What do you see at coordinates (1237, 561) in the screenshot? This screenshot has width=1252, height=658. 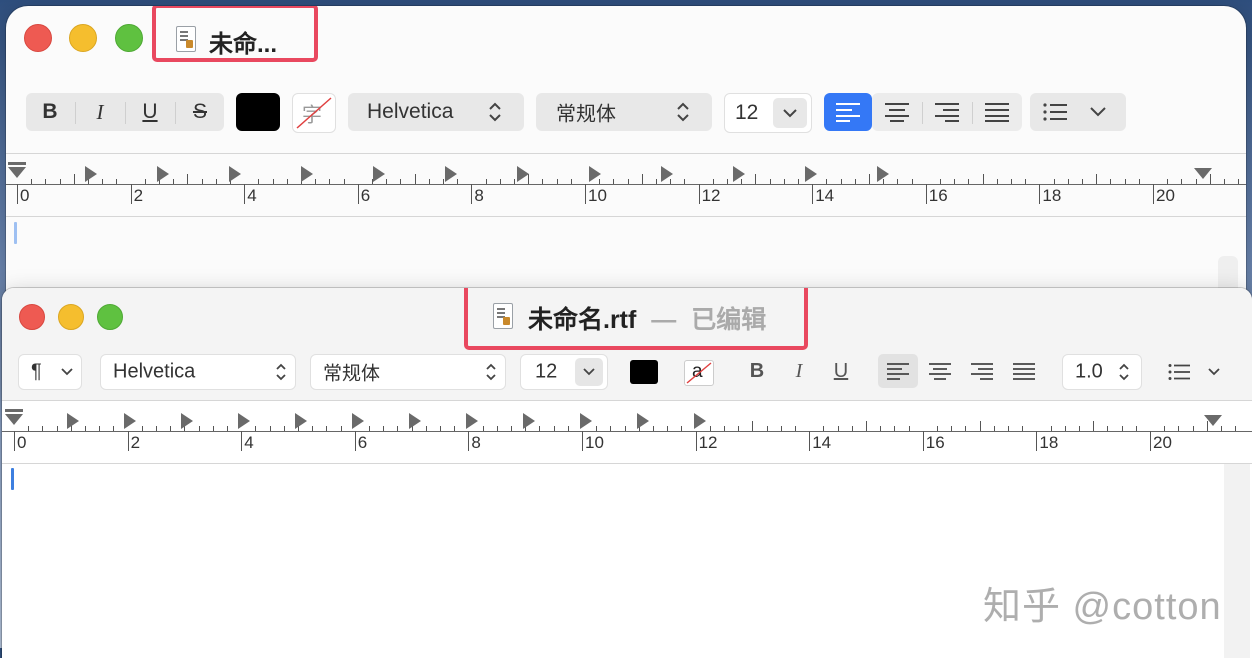 I see `scrollbar` at bounding box center [1237, 561].